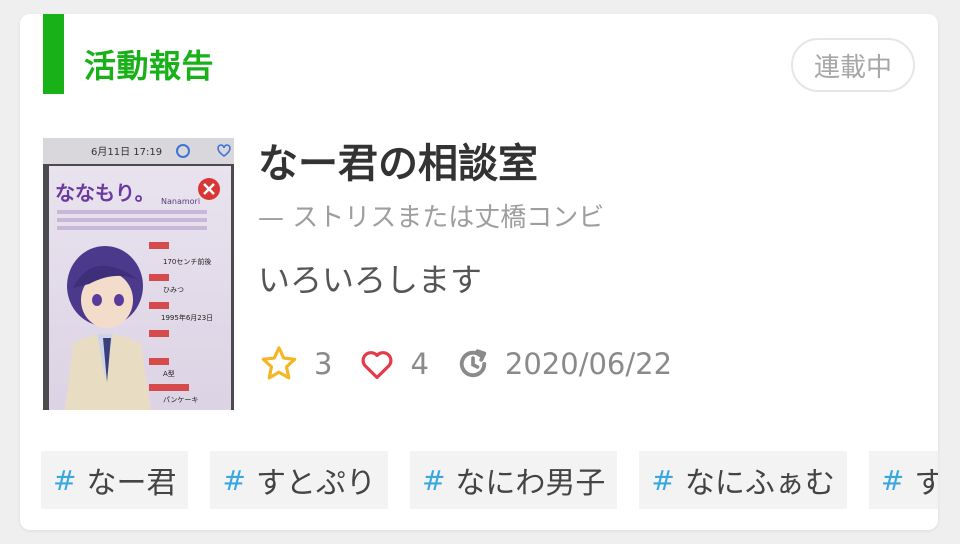 Image resolution: width=960 pixels, height=544 pixels. I want to click on section-title: 活動報告, so click(149, 66).